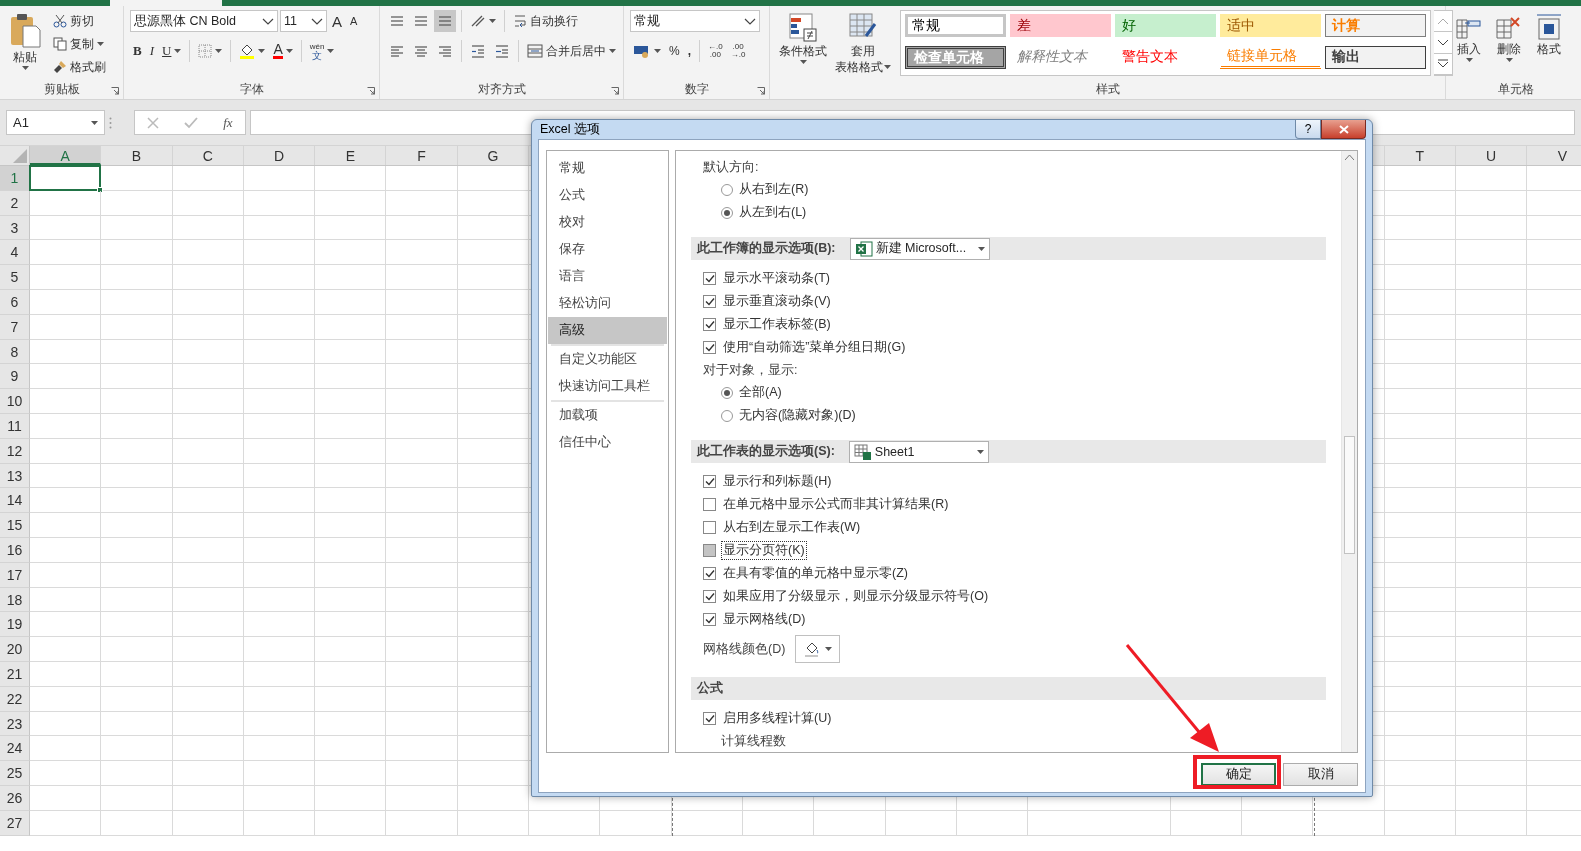 This screenshot has height=851, width=1581. Describe the element at coordinates (570, 129) in the screenshot. I see `window-title: Excel 选项` at that location.